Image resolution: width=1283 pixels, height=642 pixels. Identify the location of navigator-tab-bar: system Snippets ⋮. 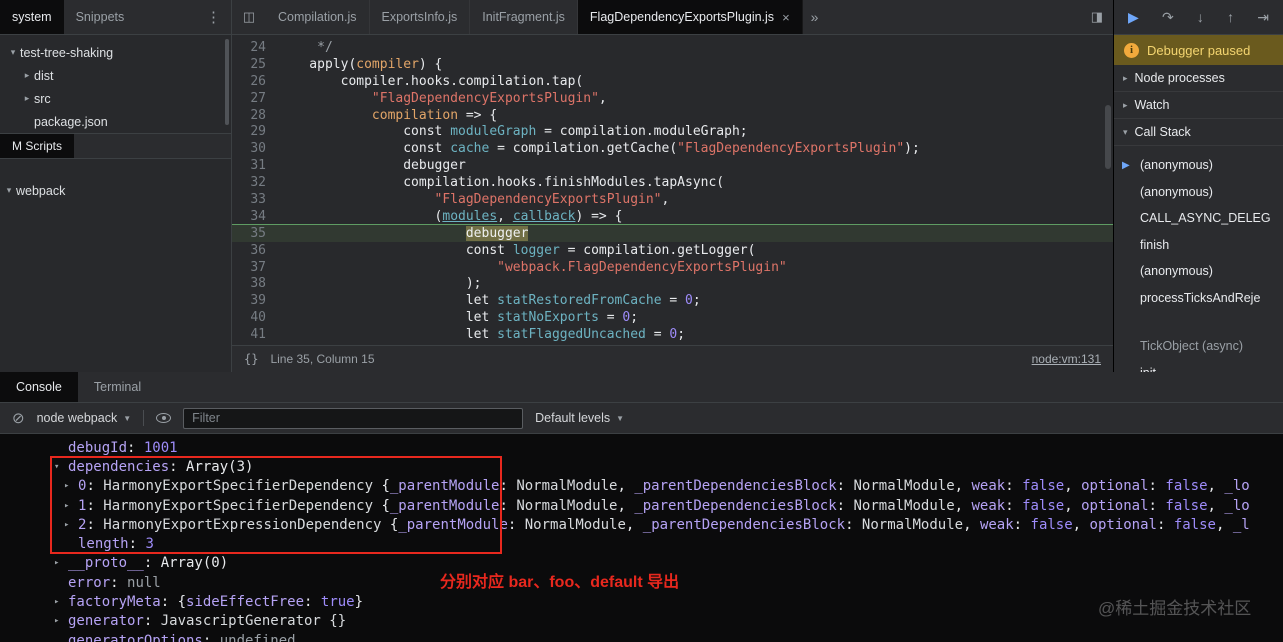
(115, 17).